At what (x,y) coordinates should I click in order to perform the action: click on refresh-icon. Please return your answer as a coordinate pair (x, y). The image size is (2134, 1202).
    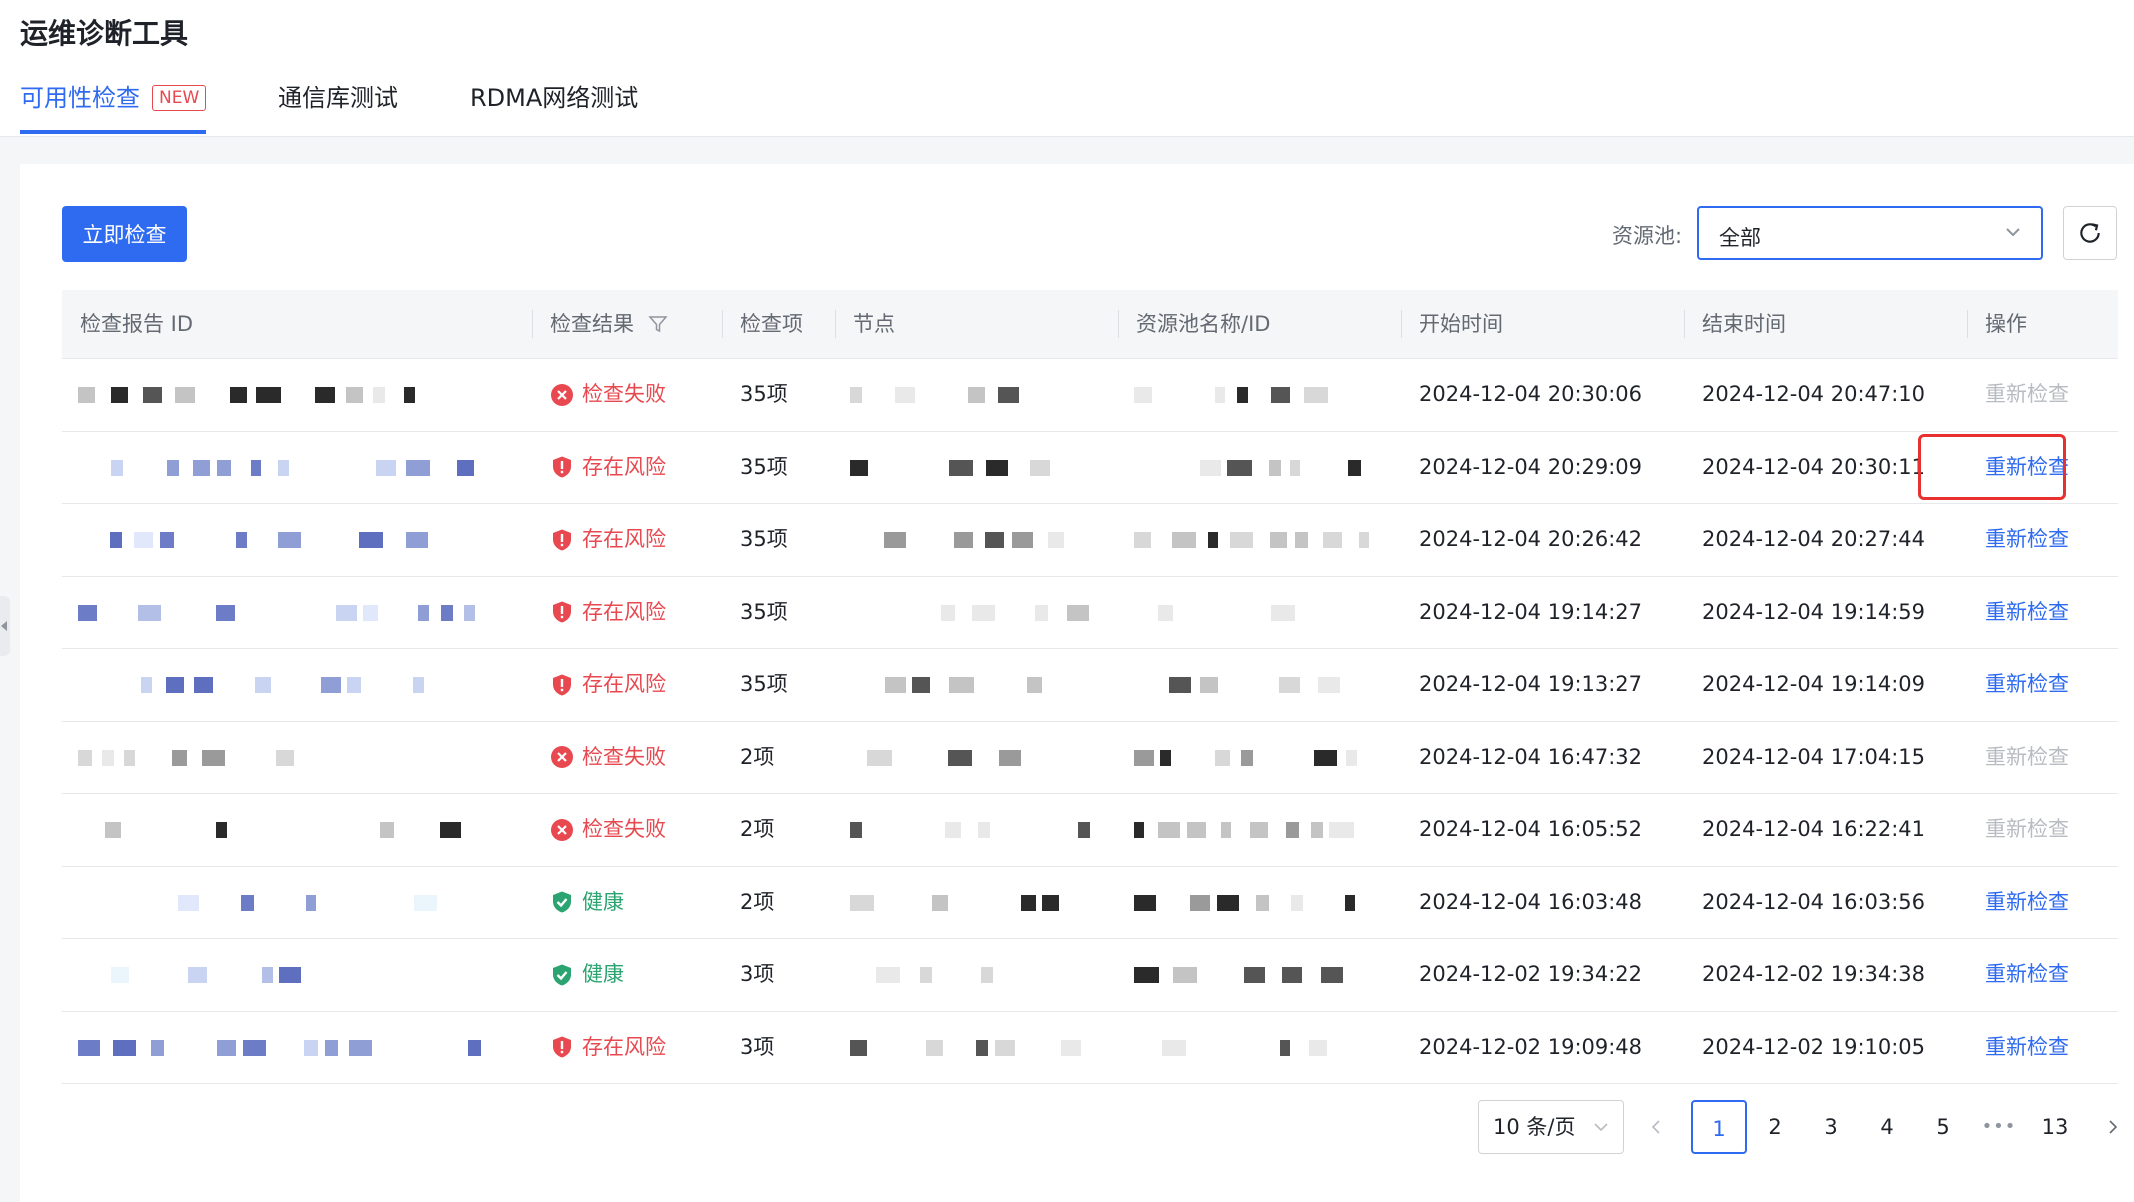
    Looking at the image, I should click on (2090, 233).